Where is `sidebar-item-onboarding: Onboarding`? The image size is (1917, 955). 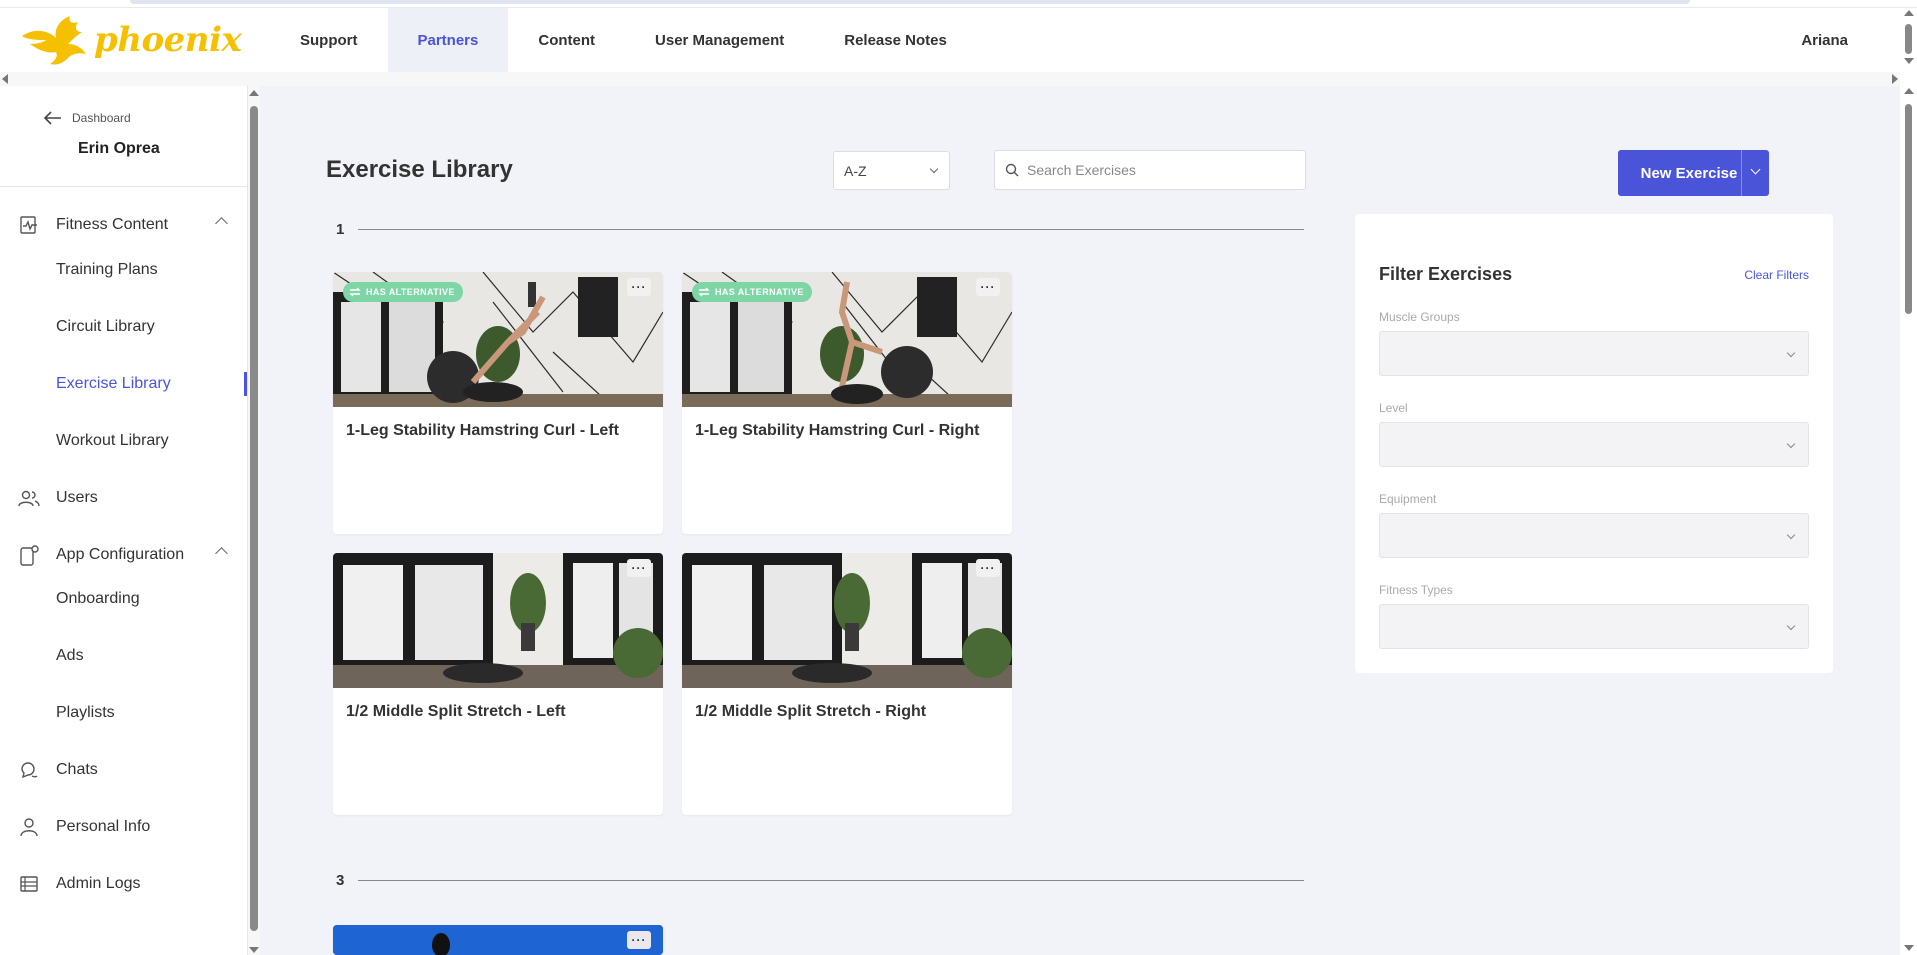
sidebar-item-onboarding: Onboarding is located at coordinates (98, 599).